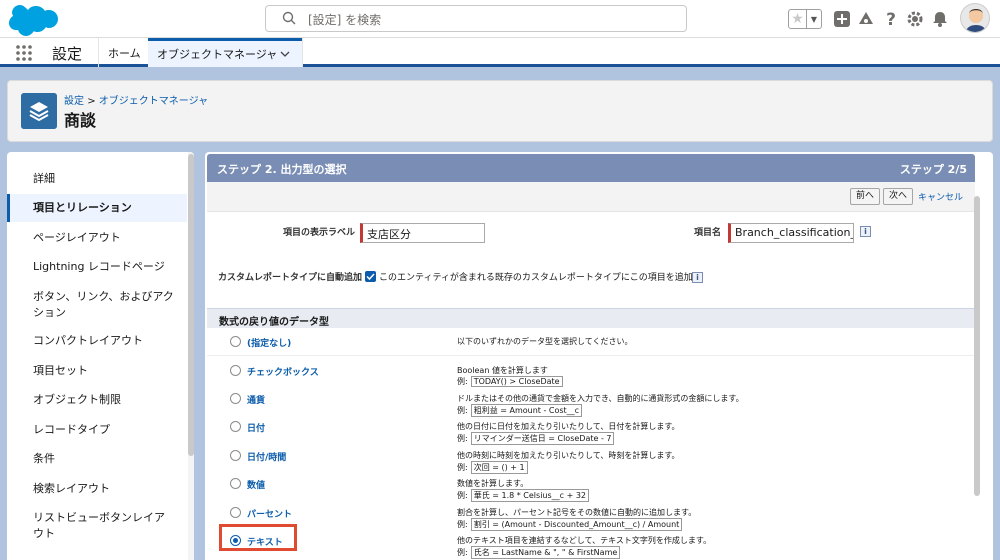  Describe the element at coordinates (97, 489) in the screenshot. I see `sidebar-item-search-layouts: 検索レイアウト` at that location.